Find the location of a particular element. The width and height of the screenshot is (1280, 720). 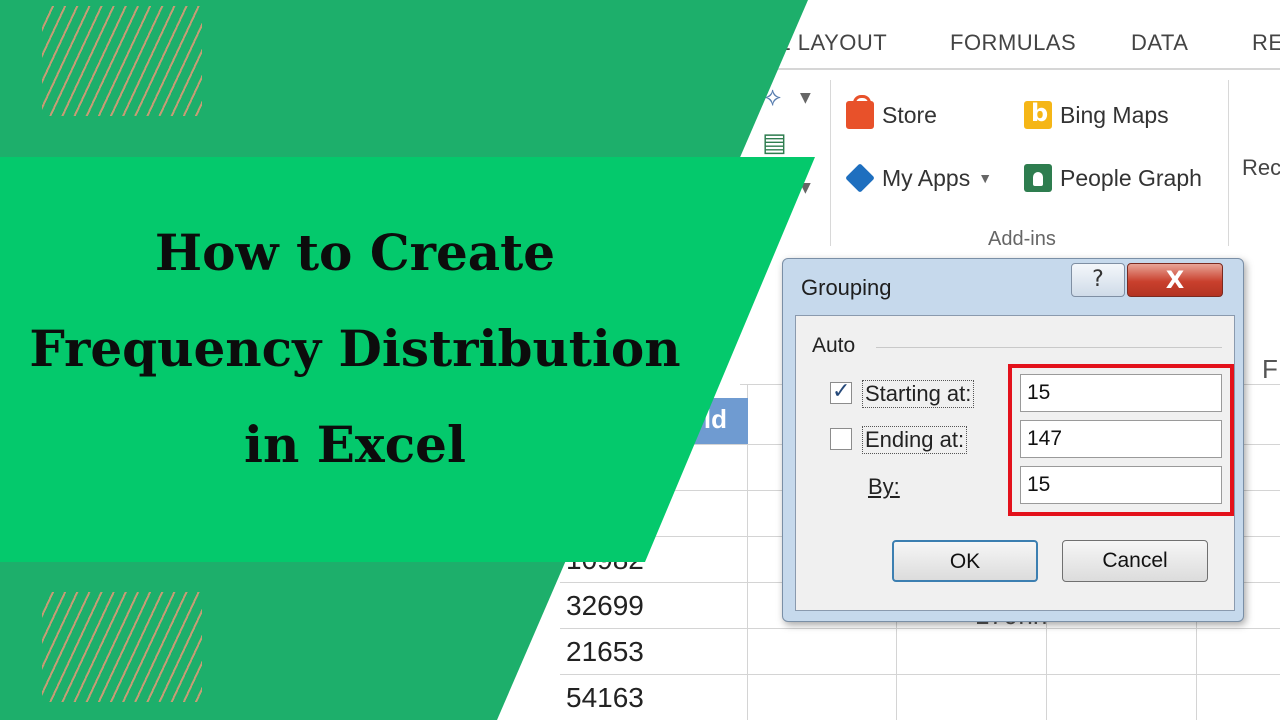

tab-review: RE is located at coordinates (1266, 43).